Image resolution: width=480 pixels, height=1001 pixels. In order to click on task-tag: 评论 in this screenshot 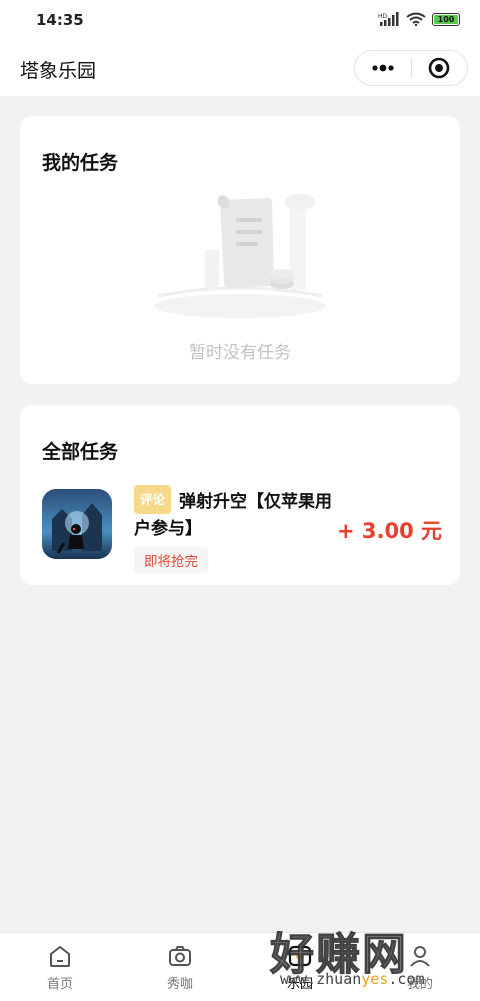, I will do `click(153, 499)`.